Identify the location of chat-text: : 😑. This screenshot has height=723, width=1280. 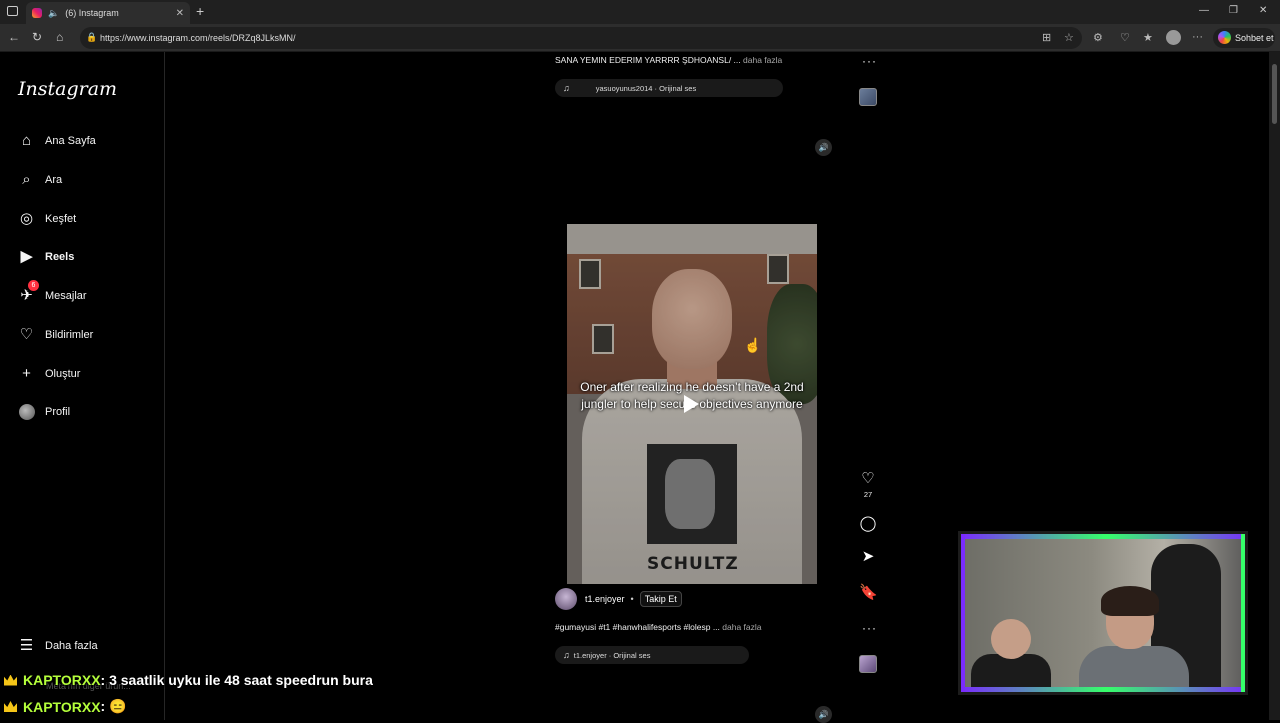
(113, 706).